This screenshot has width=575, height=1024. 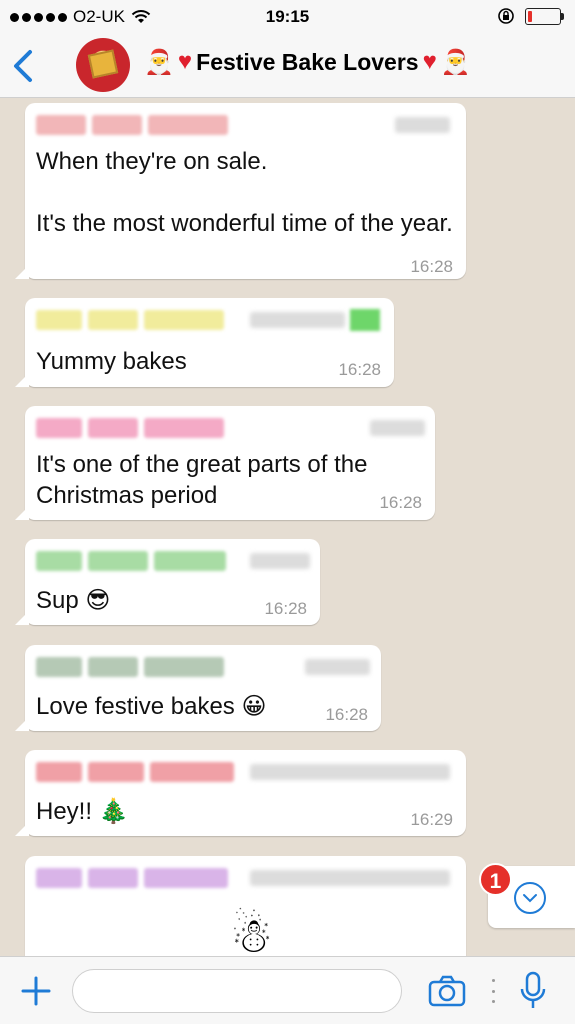 I want to click on sender-badge-redacted, so click(x=365, y=320).